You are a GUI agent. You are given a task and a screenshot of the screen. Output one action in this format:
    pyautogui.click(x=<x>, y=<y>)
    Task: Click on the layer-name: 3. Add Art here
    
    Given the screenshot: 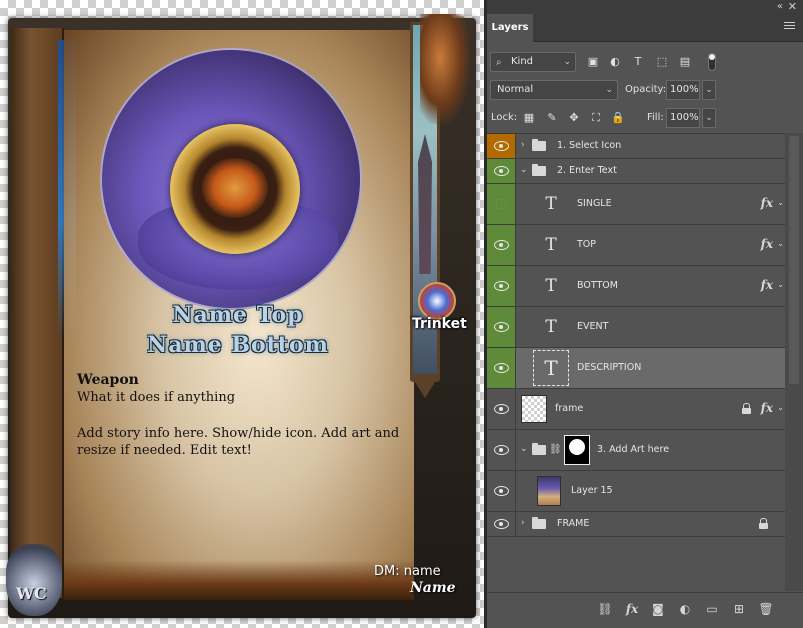 What is the action you would take?
    pyautogui.click(x=633, y=449)
    